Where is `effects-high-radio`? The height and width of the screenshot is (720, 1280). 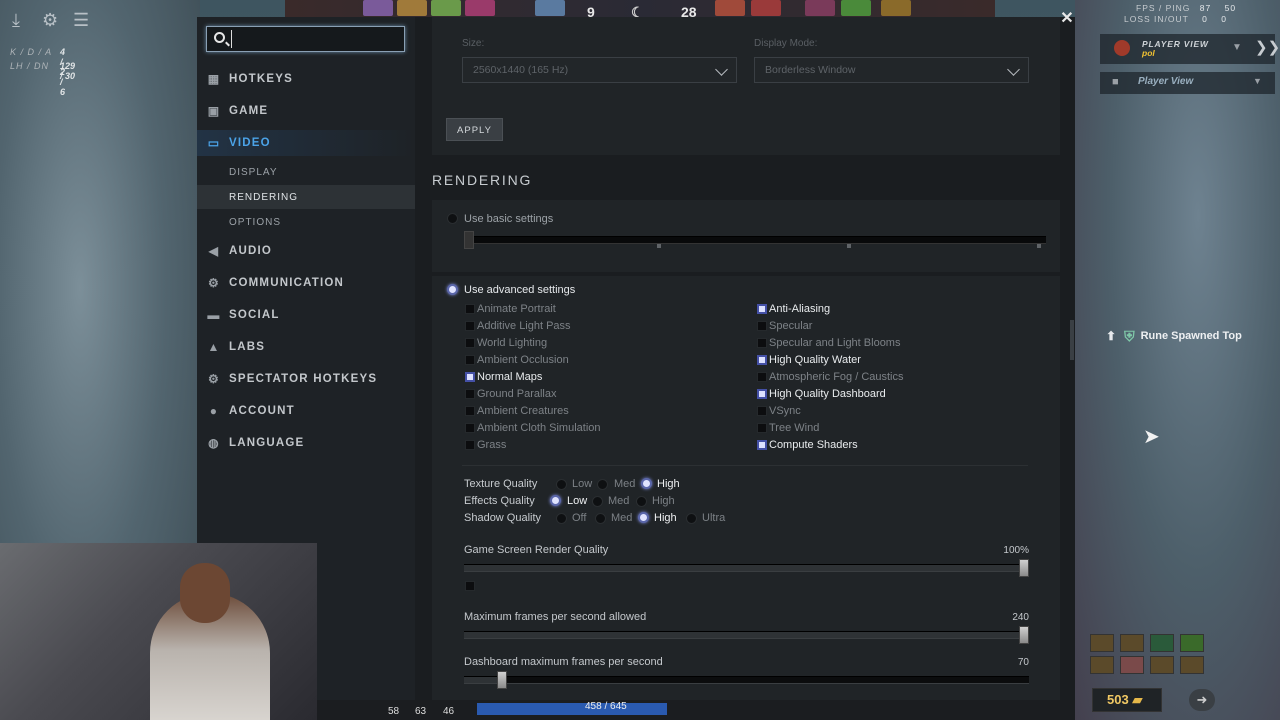 effects-high-radio is located at coordinates (641, 501).